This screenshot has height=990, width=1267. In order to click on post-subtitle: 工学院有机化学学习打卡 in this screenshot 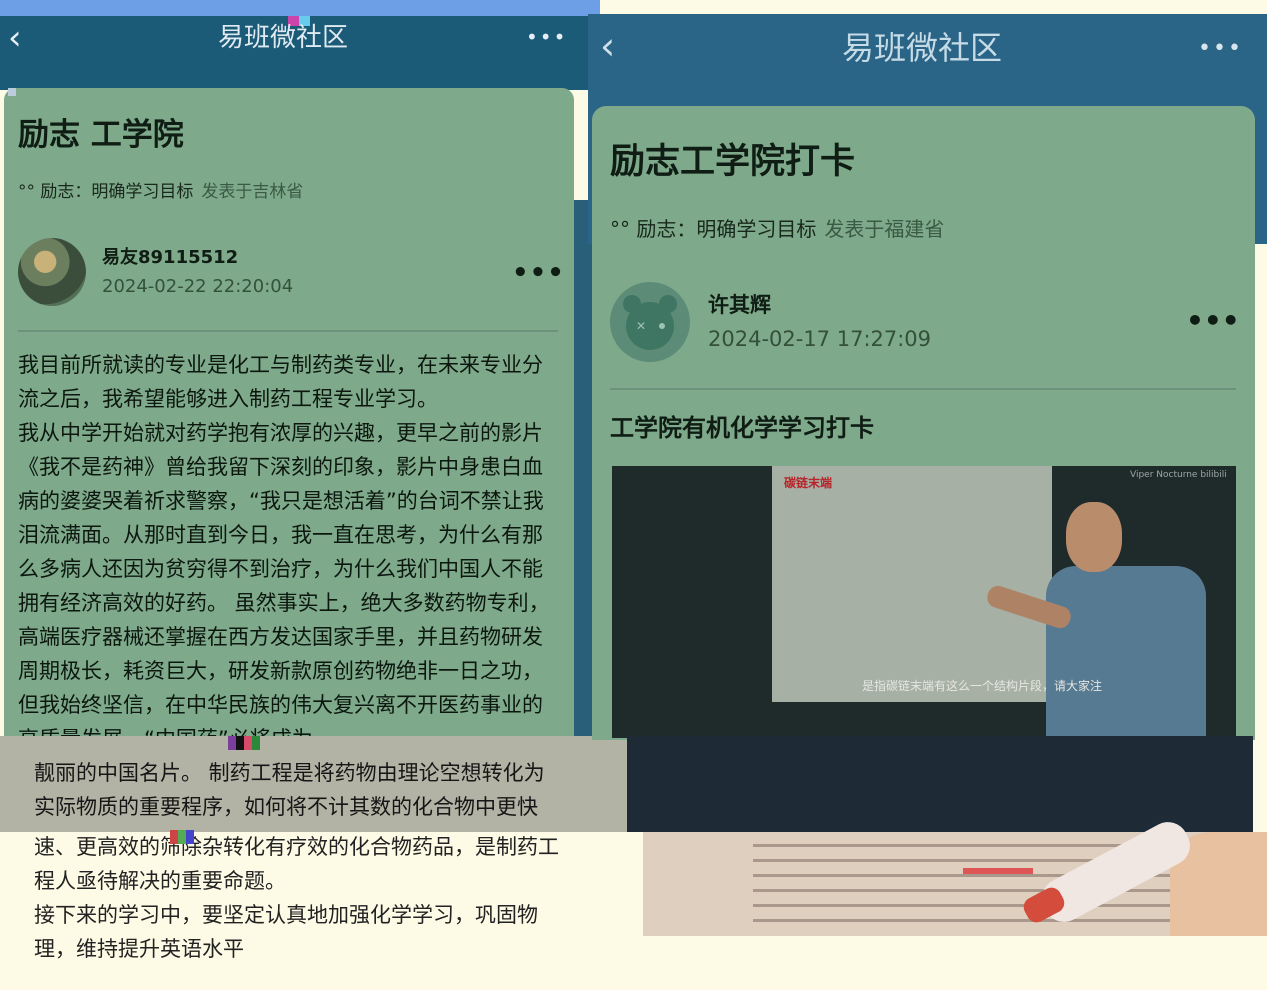, I will do `click(742, 428)`.